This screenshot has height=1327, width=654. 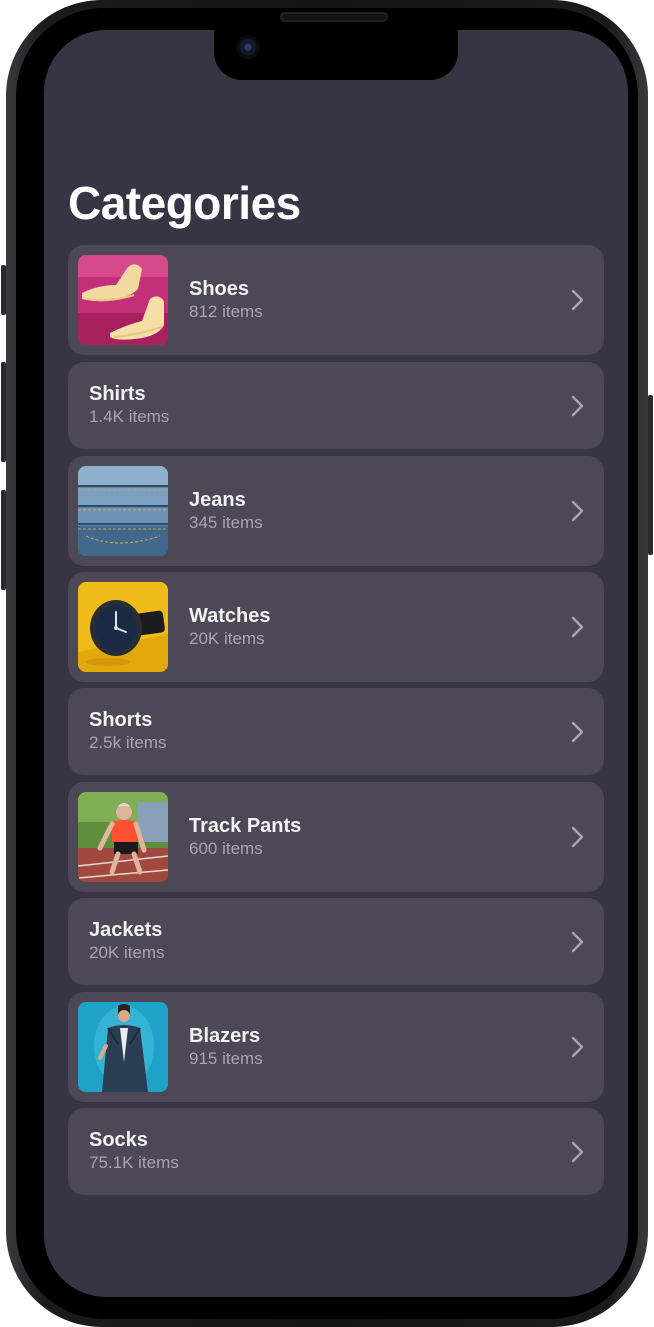 I want to click on category-row-jeans: Jeans 345 items, so click(x=336, y=511).